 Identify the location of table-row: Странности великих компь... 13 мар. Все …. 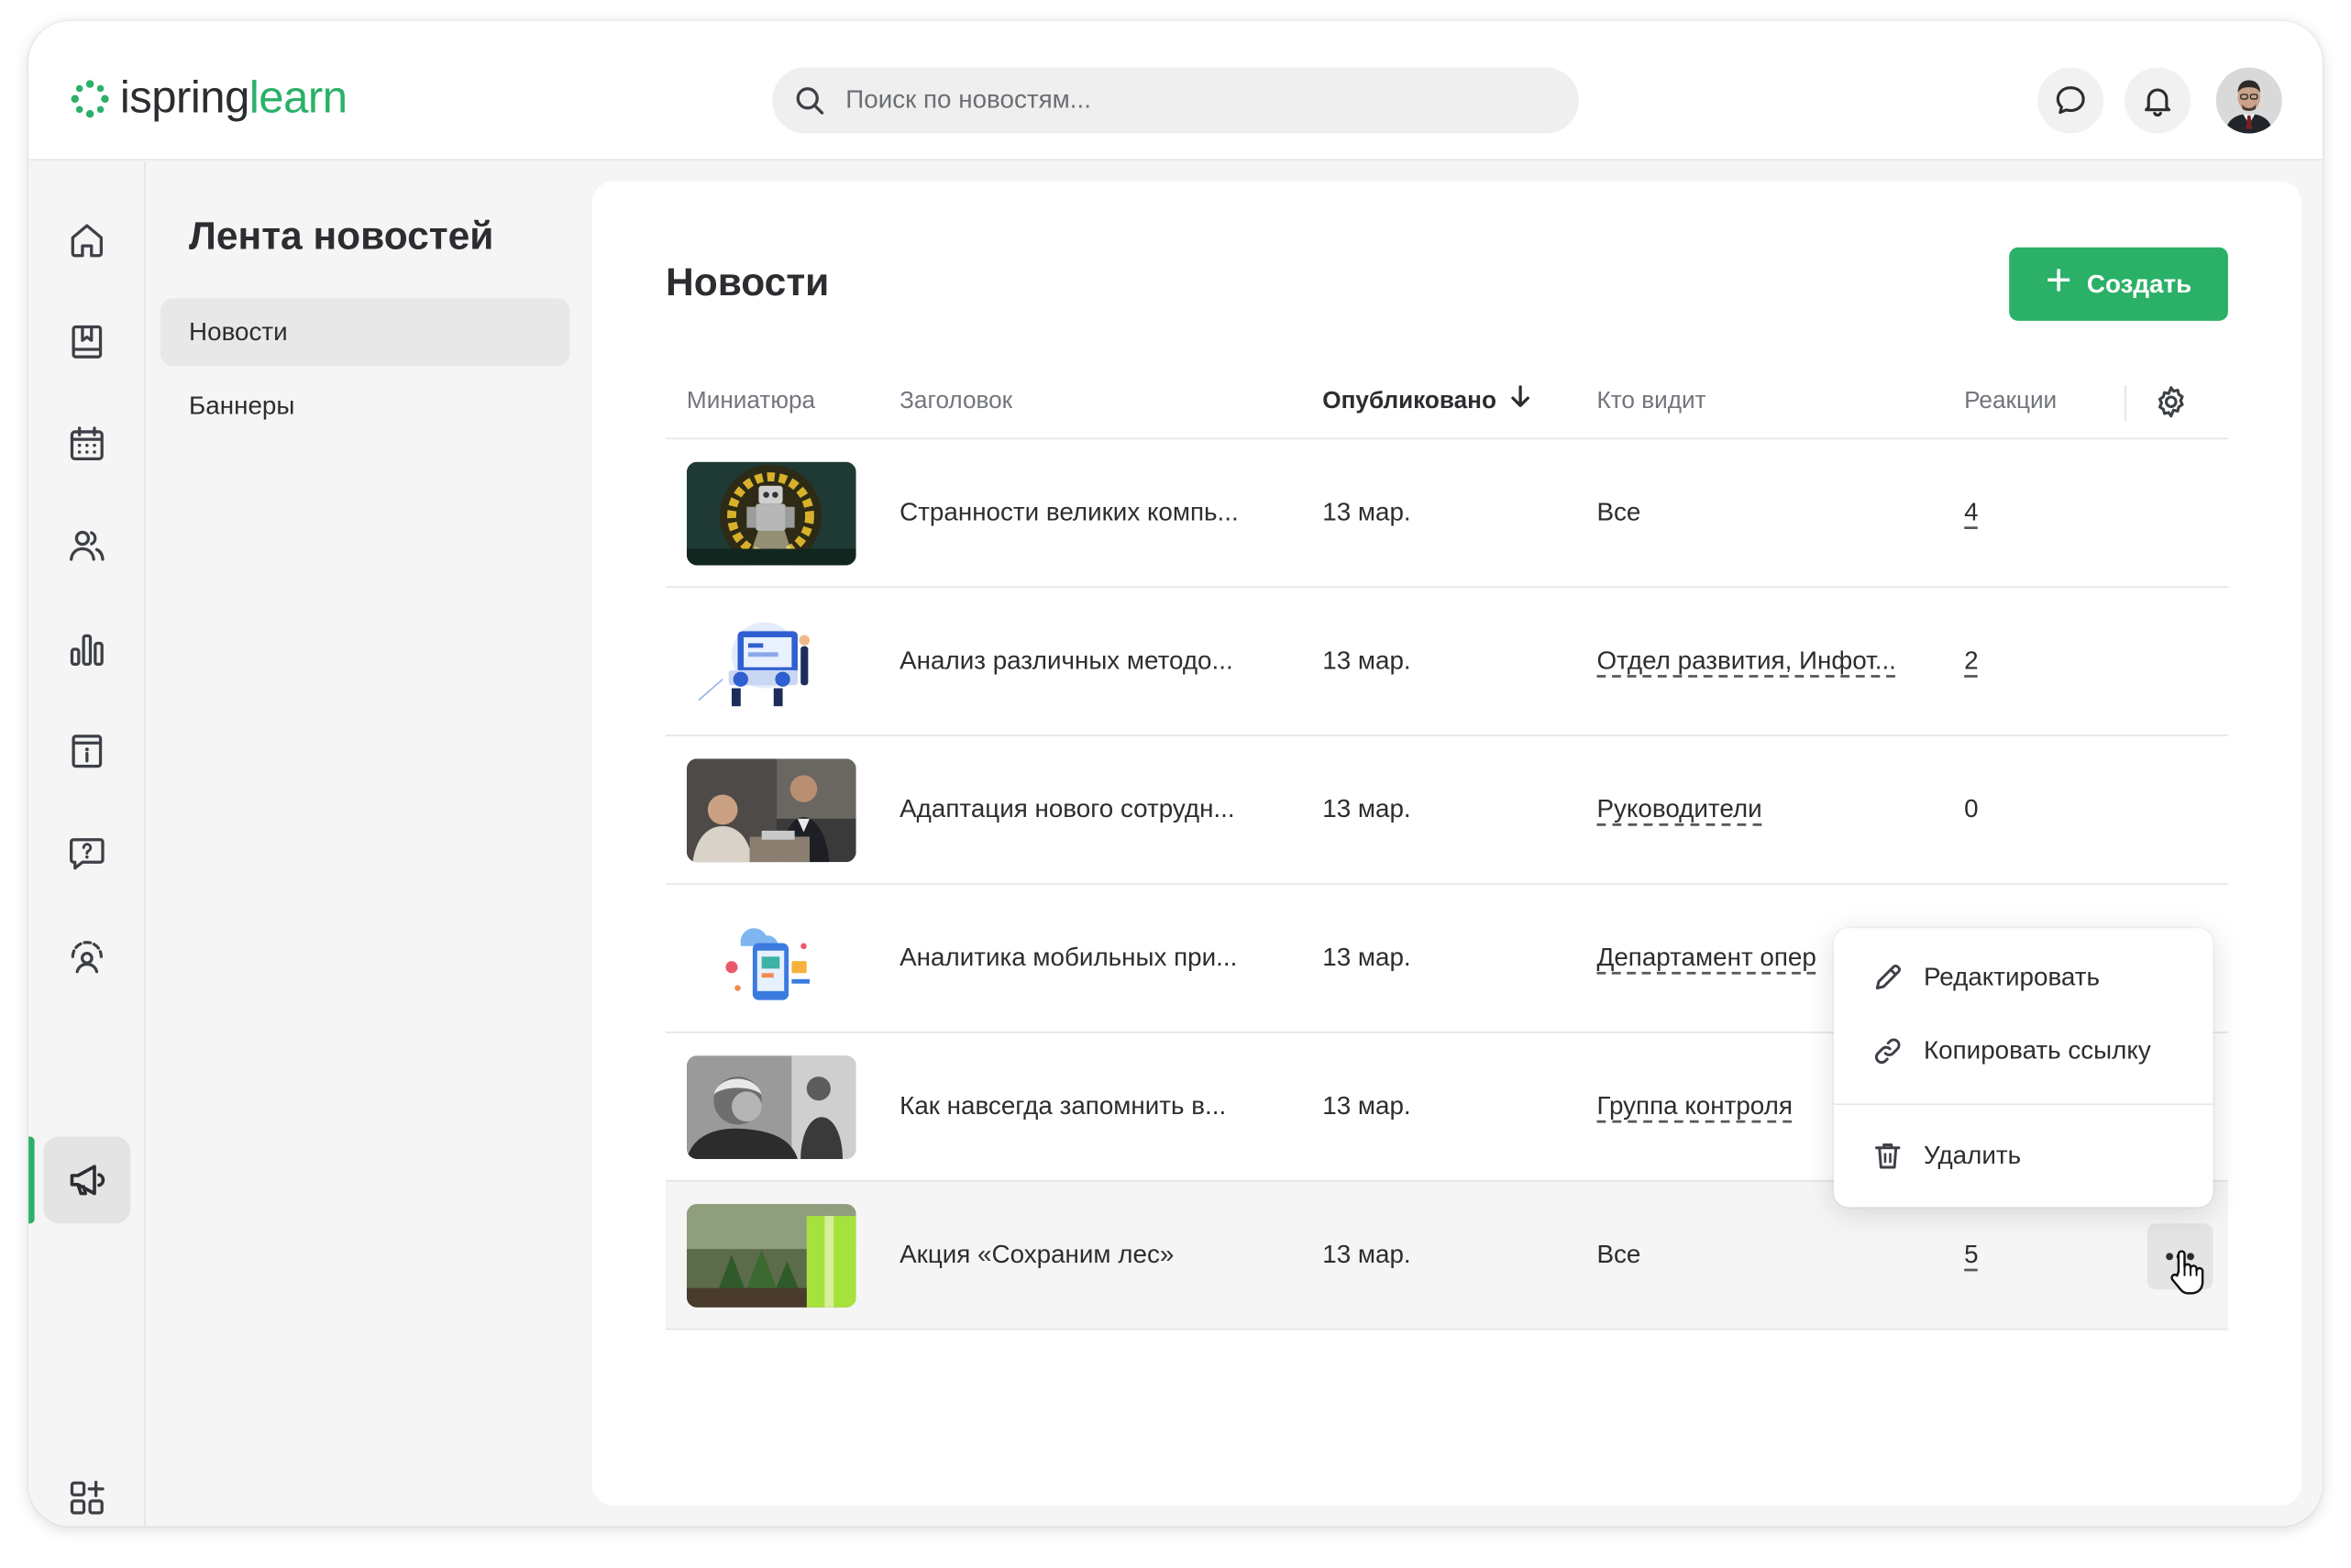
(1447, 513).